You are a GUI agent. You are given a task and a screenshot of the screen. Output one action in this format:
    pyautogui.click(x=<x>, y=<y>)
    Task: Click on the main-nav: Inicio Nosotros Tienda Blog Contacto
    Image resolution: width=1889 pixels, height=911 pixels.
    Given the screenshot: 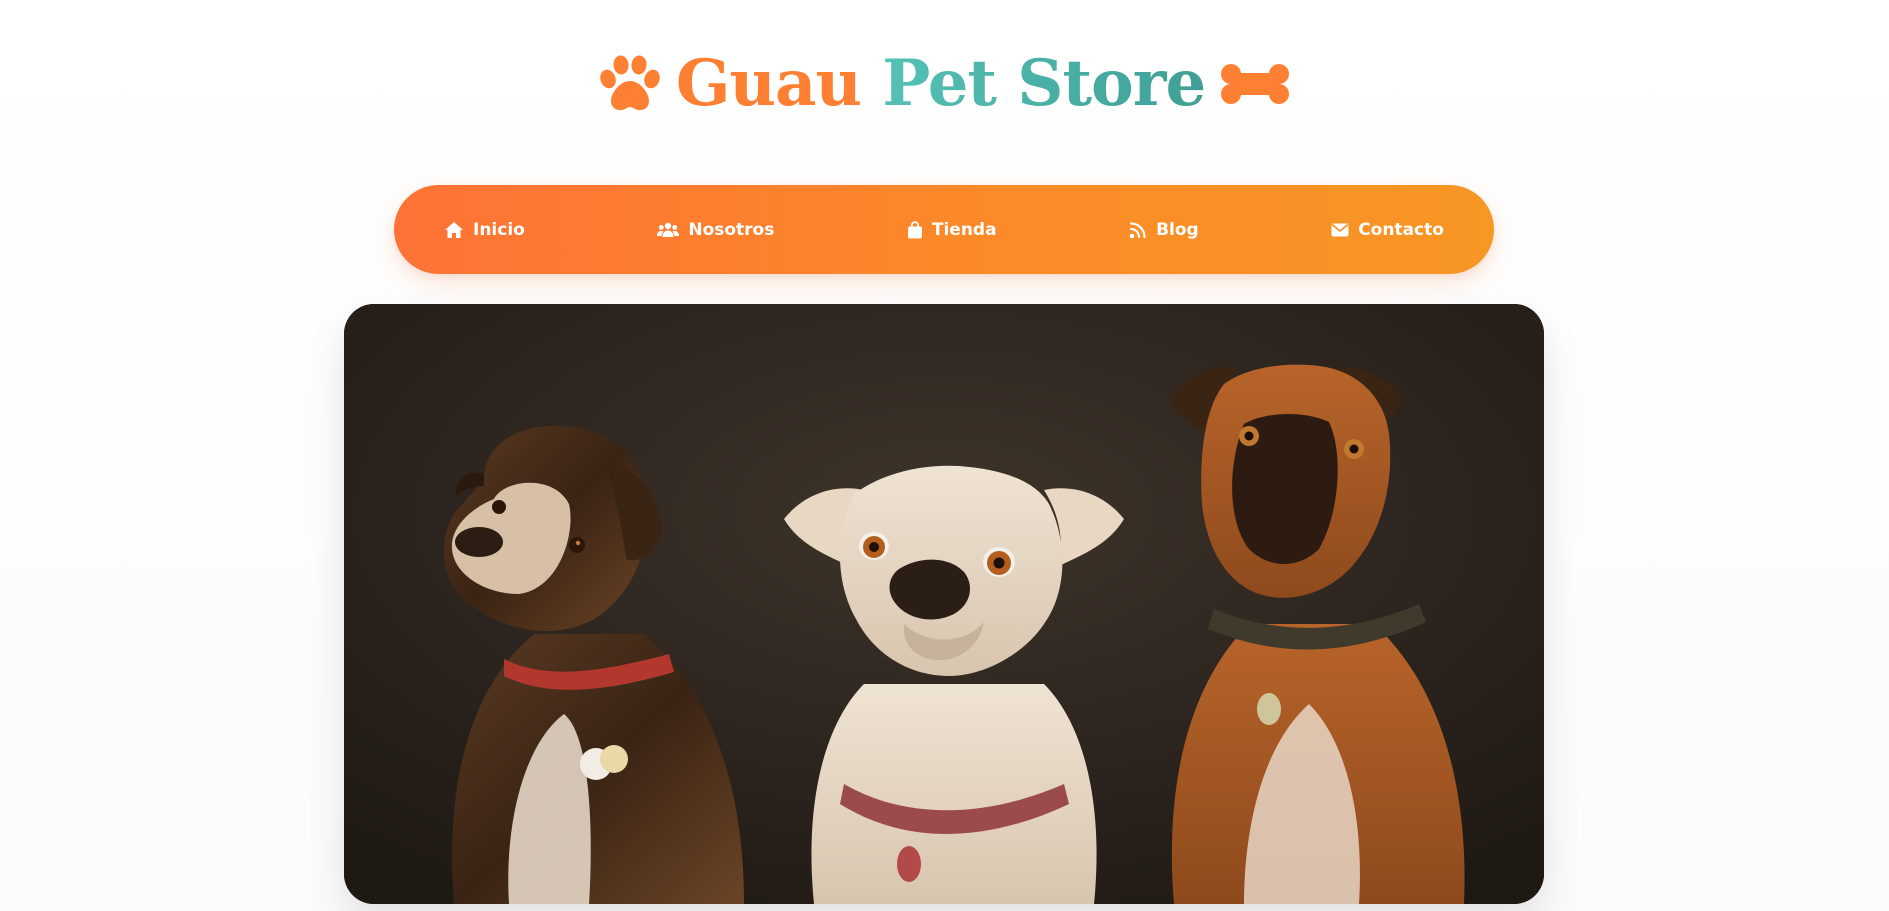 What is the action you would take?
    pyautogui.click(x=944, y=229)
    